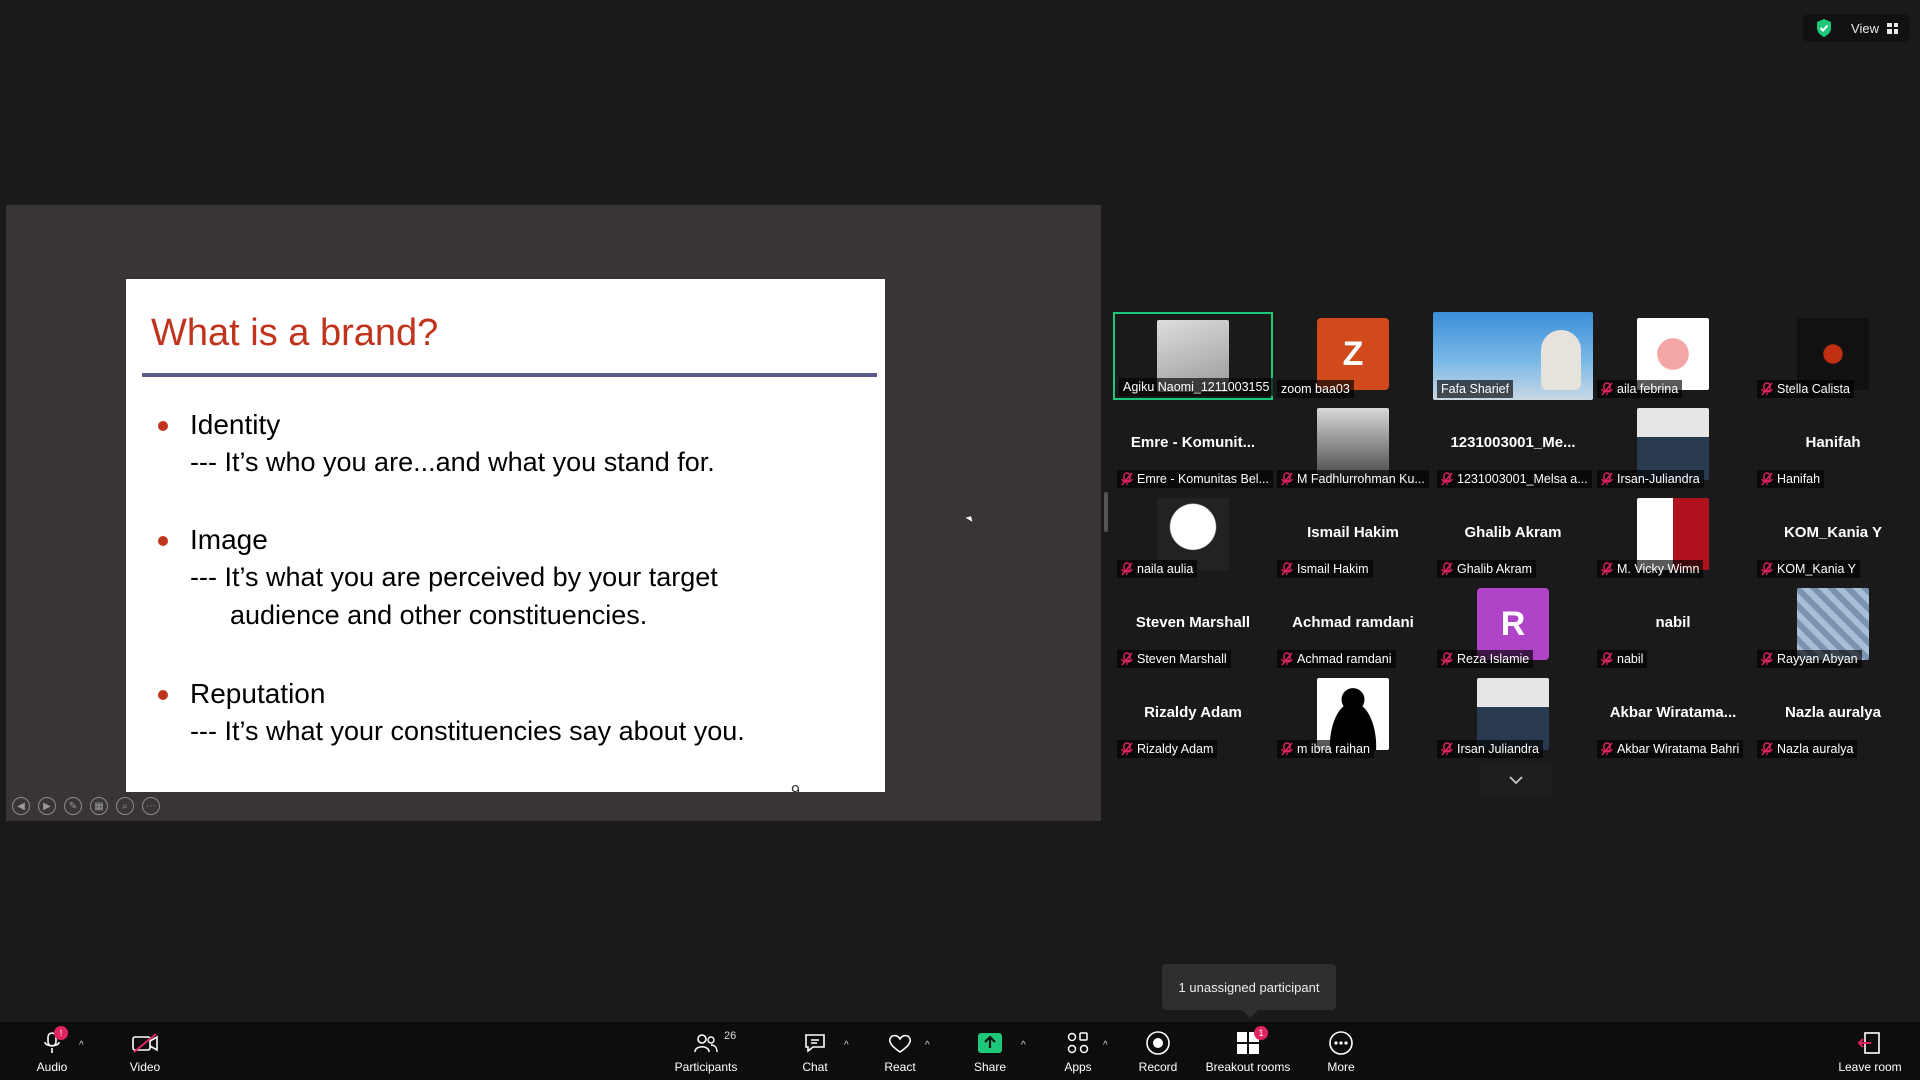  Describe the element at coordinates (1248, 1050) in the screenshot. I see `breakout-rooms-button: 1 Breakout rooms` at that location.